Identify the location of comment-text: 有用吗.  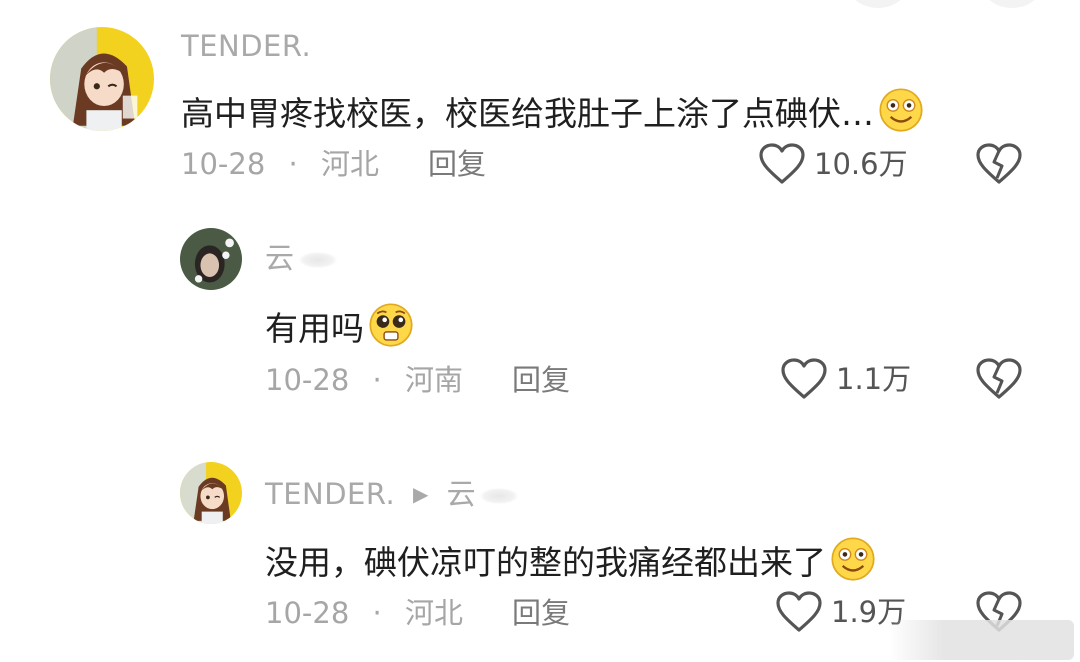
(314, 328).